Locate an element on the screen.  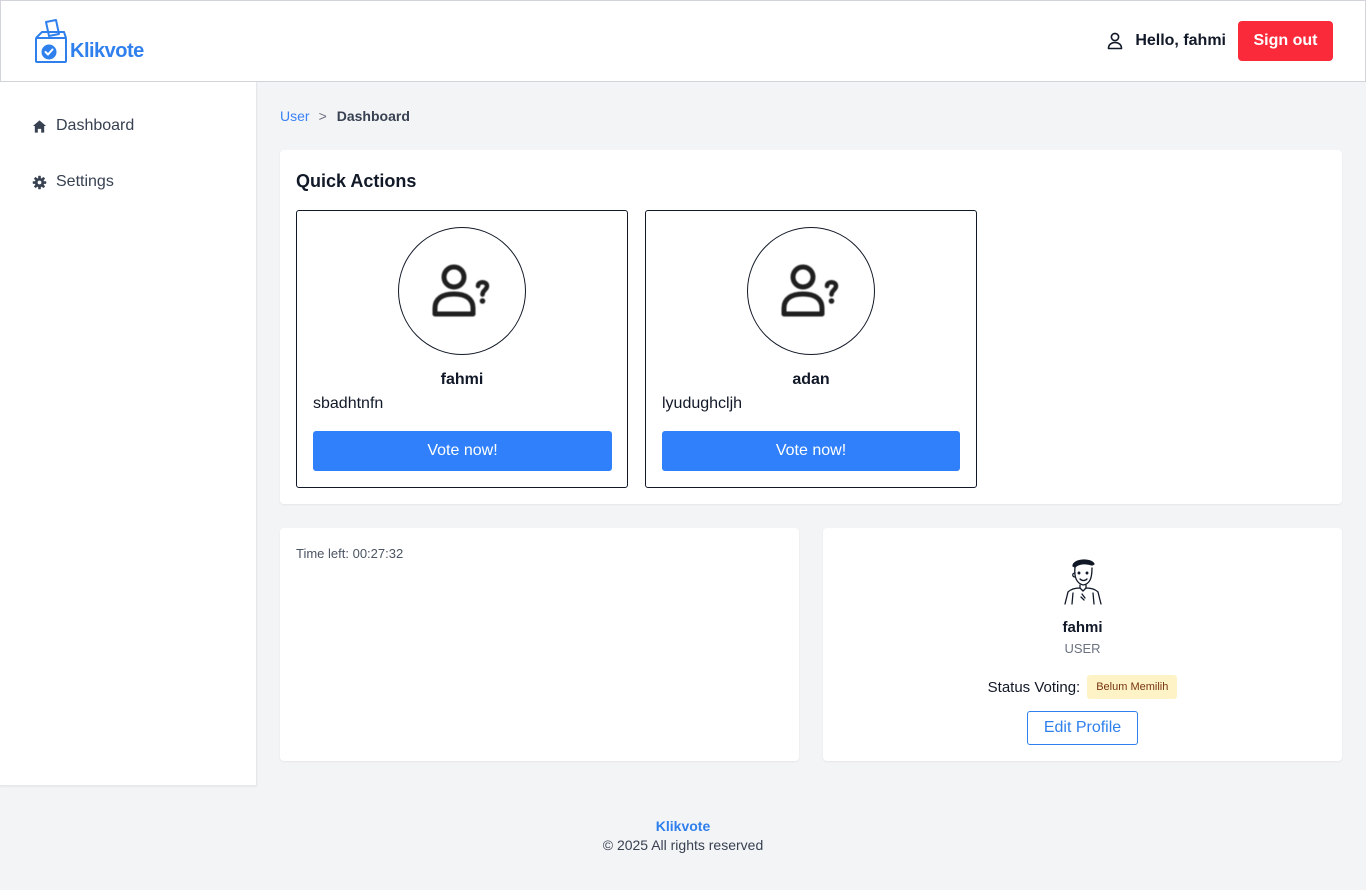
sign-out-button: Sign out is located at coordinates (1285, 41).